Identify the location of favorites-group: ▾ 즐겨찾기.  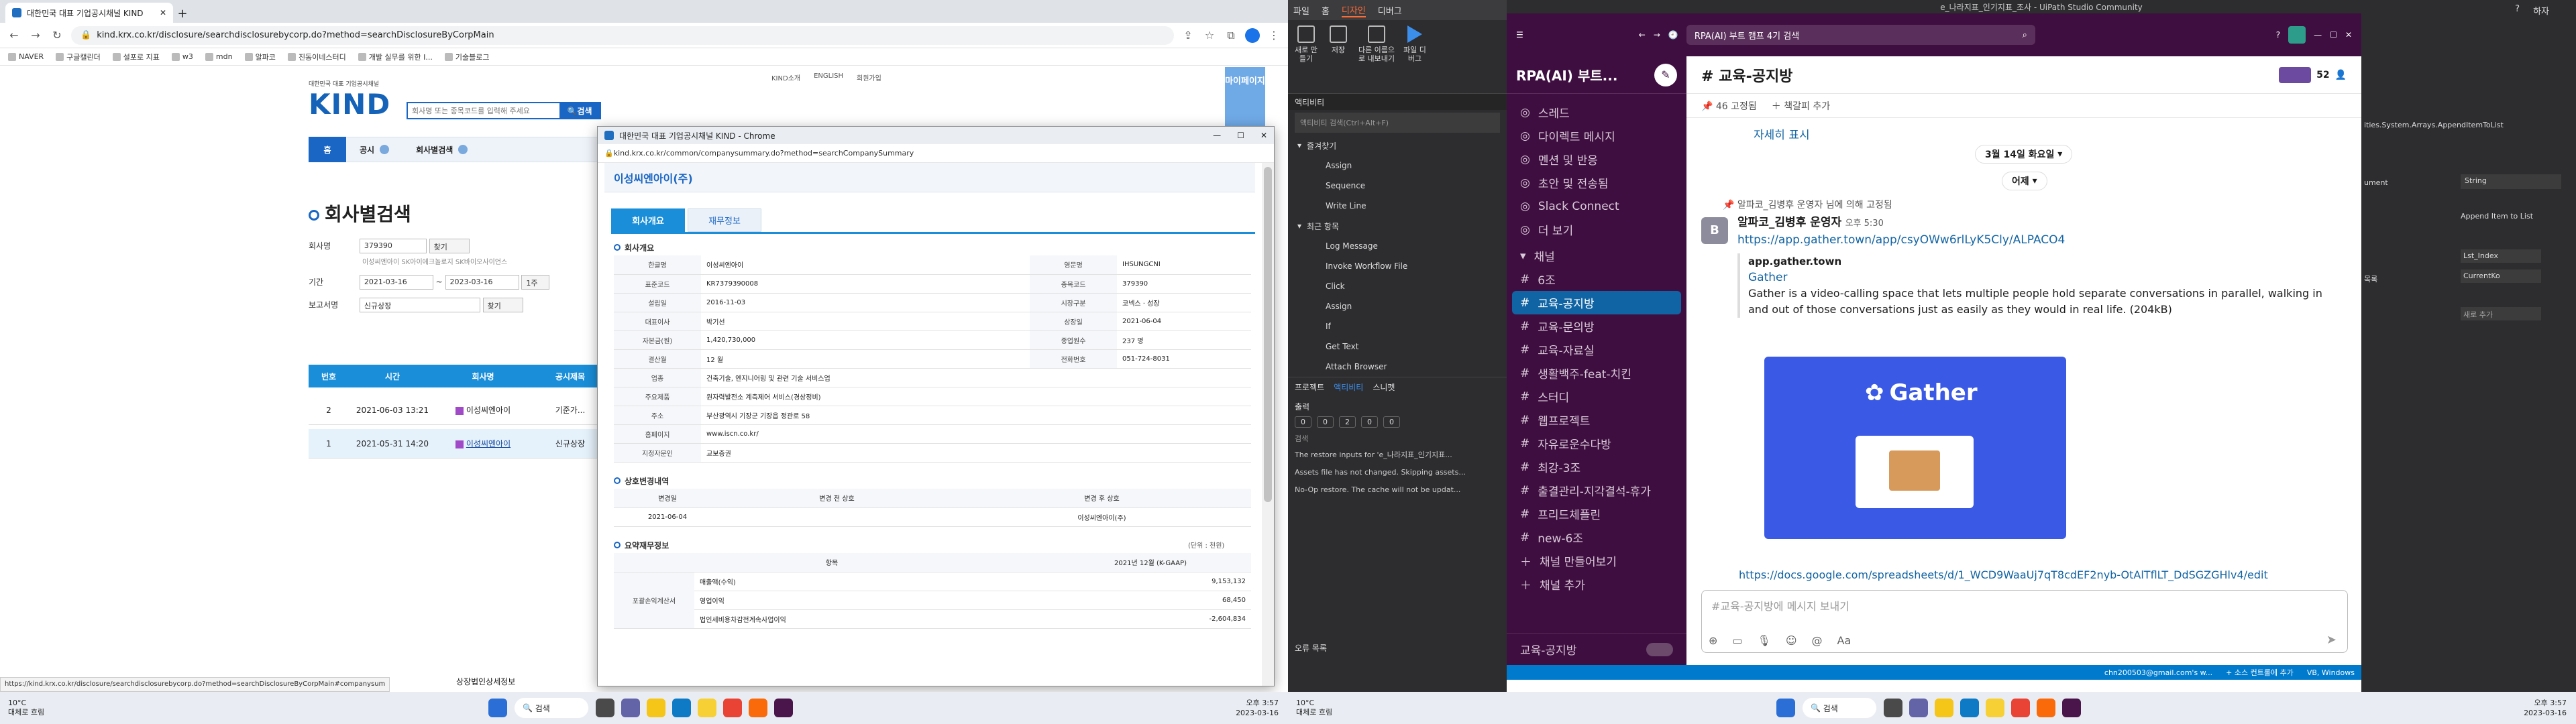
(1402, 145).